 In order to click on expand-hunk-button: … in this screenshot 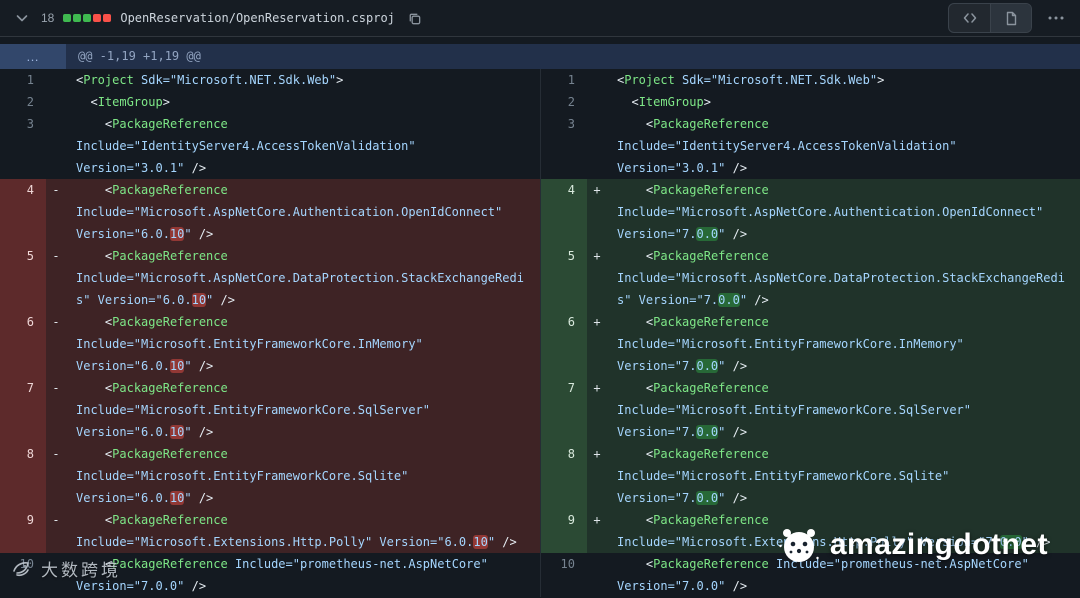, I will do `click(33, 56)`.